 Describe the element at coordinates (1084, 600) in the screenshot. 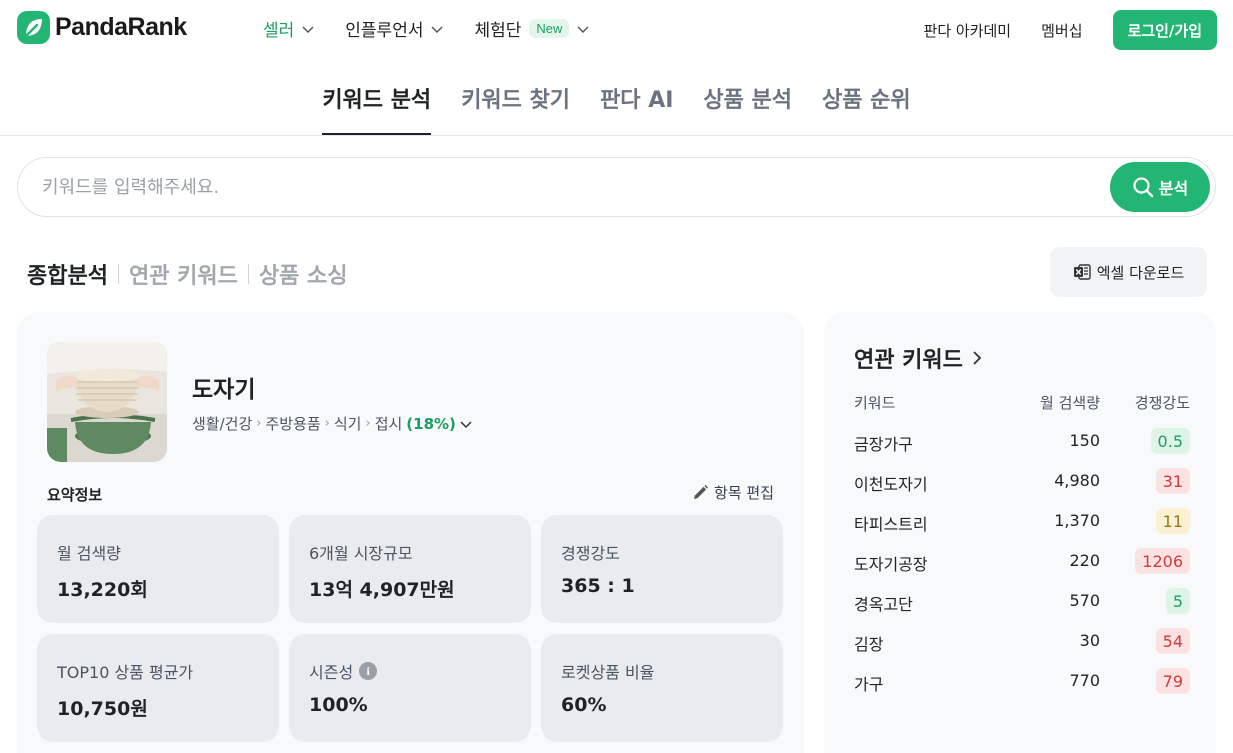

I see `row-volume: 570` at that location.